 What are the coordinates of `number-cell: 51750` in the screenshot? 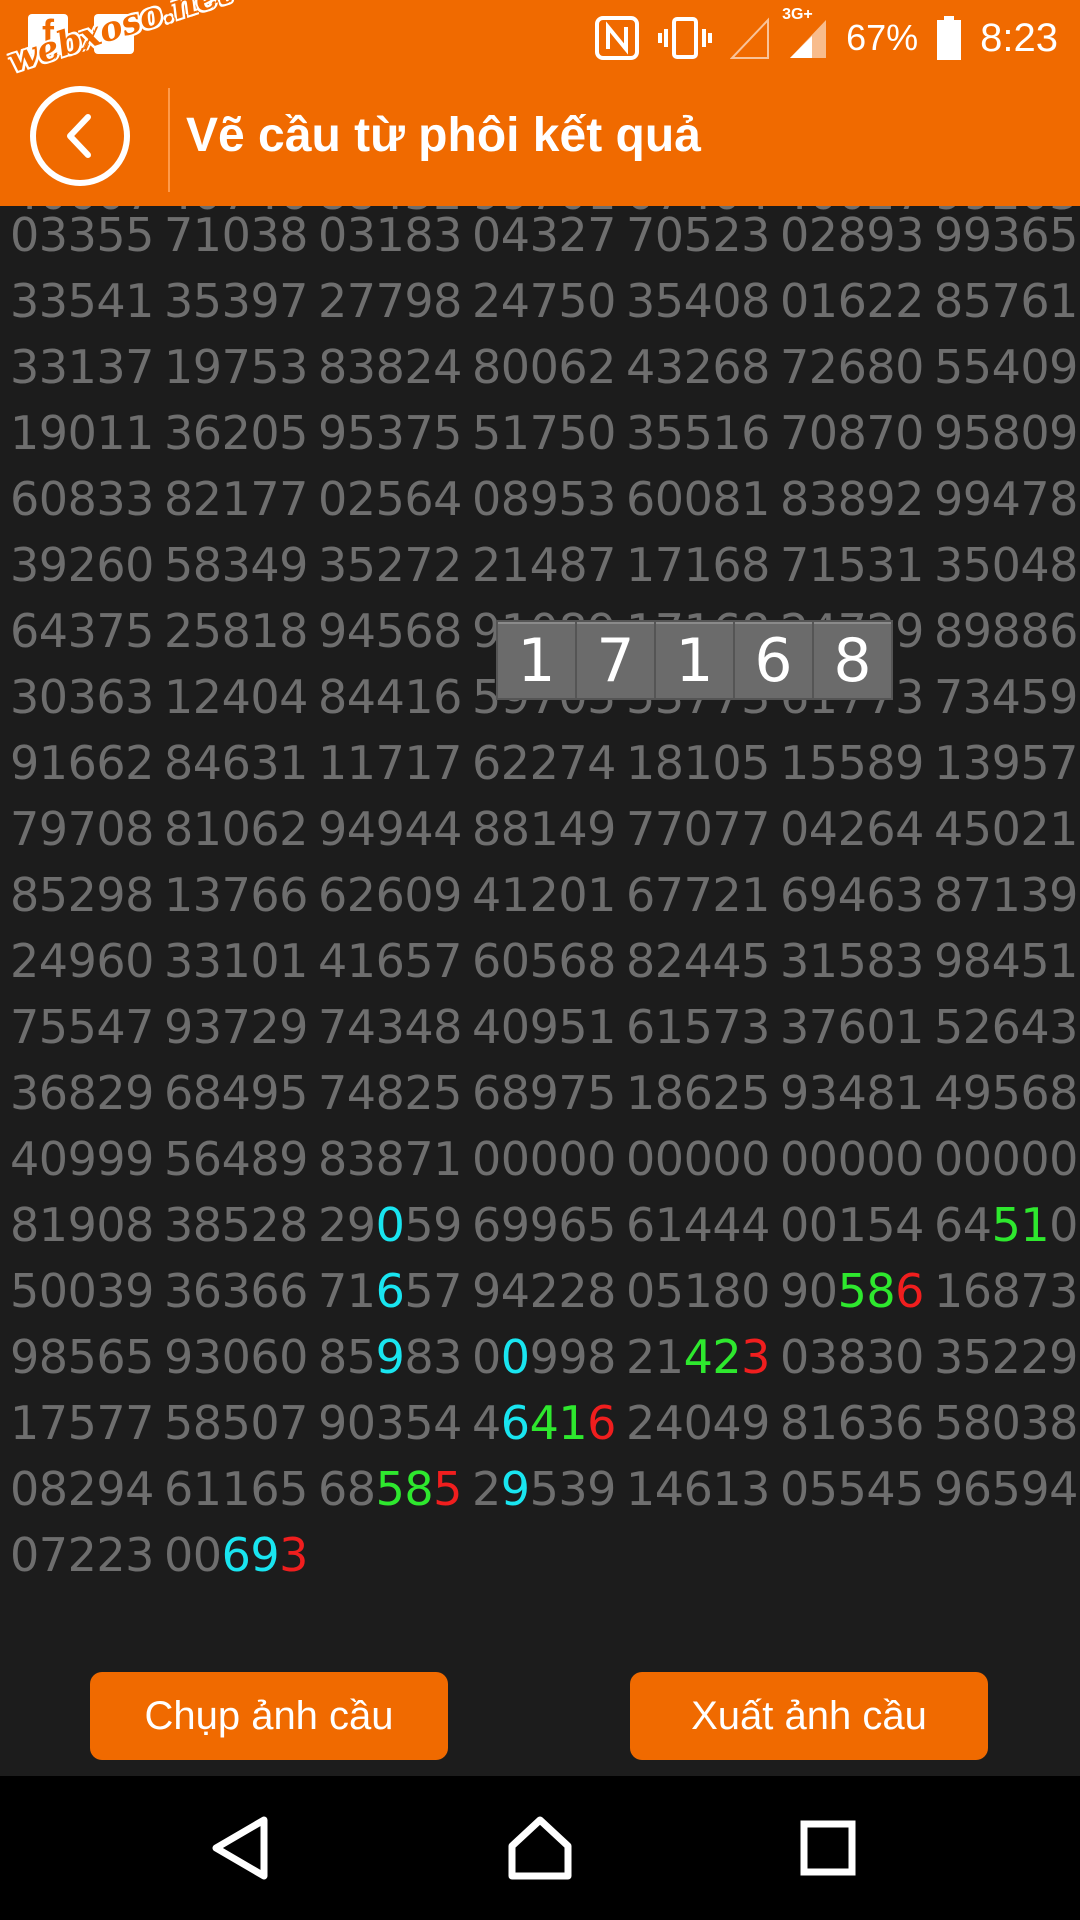 It's located at (544, 433).